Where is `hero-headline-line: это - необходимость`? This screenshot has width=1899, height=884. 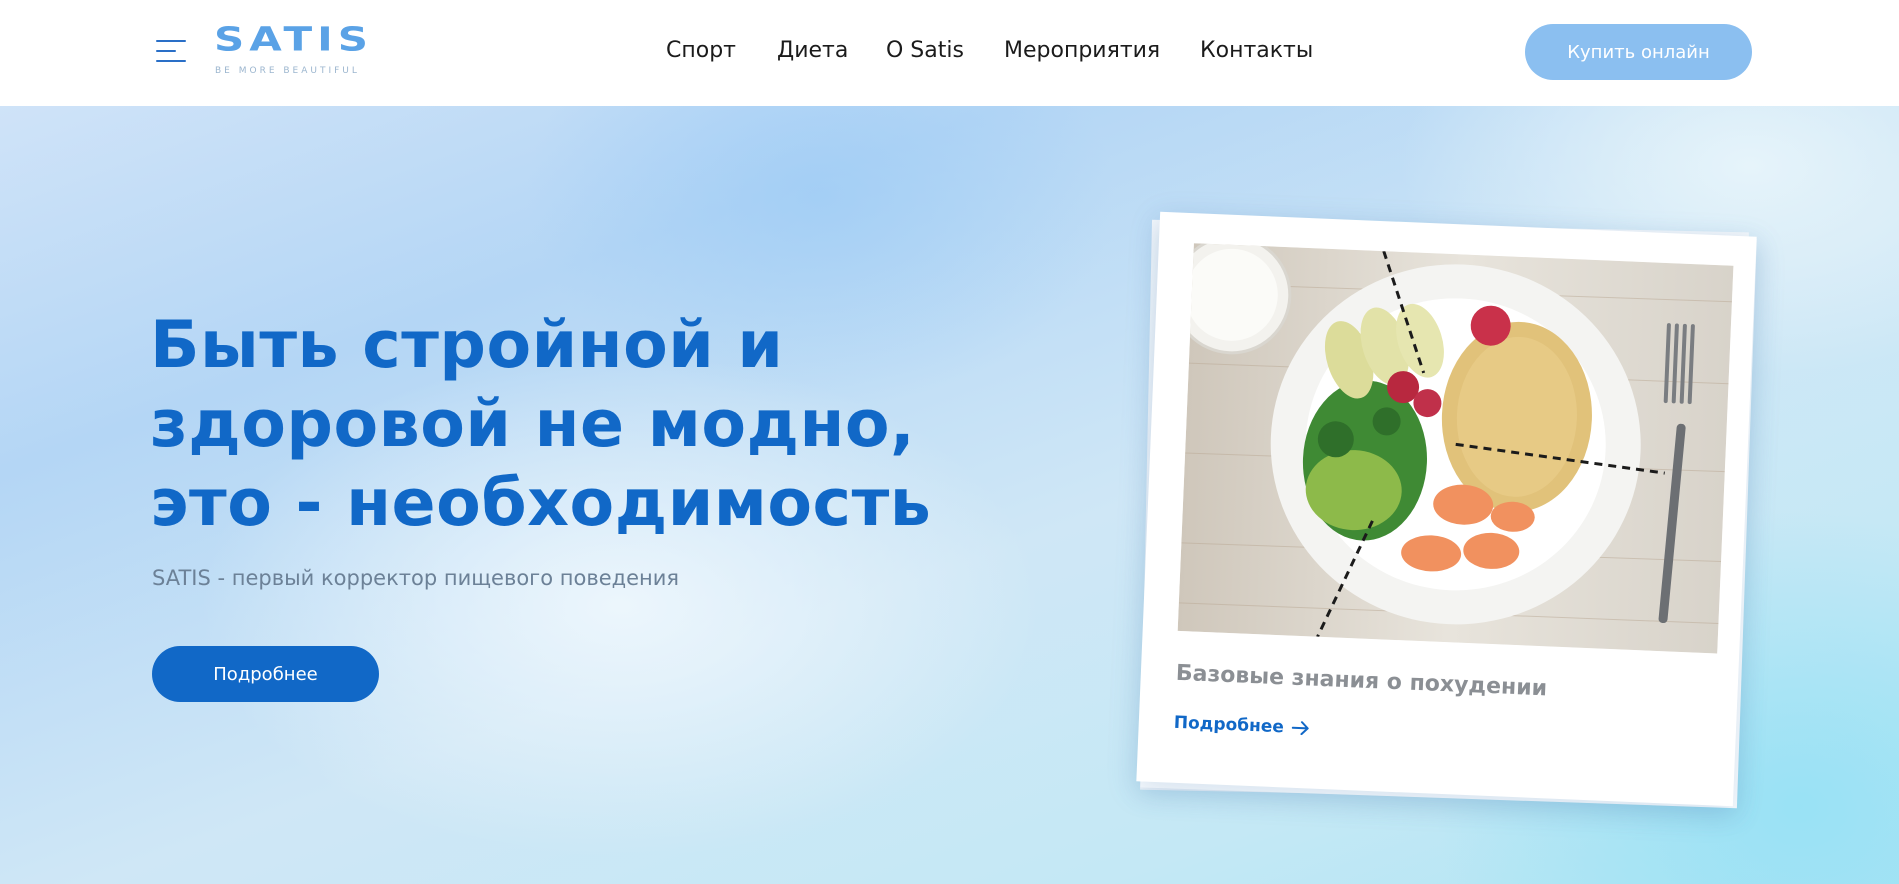 hero-headline-line: это - необходимость is located at coordinates (541, 503).